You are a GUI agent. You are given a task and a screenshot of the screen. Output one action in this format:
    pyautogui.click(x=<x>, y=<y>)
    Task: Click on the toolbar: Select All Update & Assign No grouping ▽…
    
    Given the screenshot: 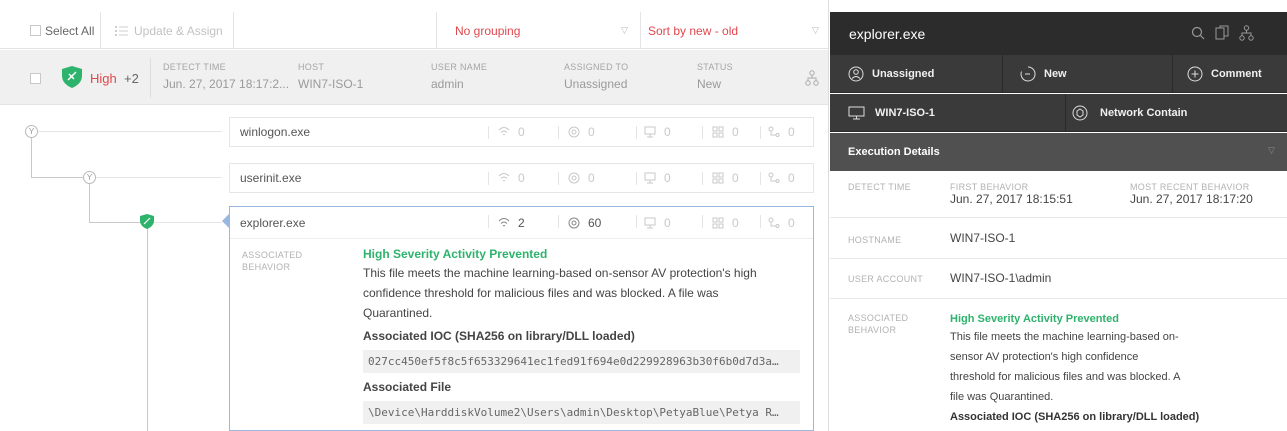 What is the action you would take?
    pyautogui.click(x=414, y=30)
    